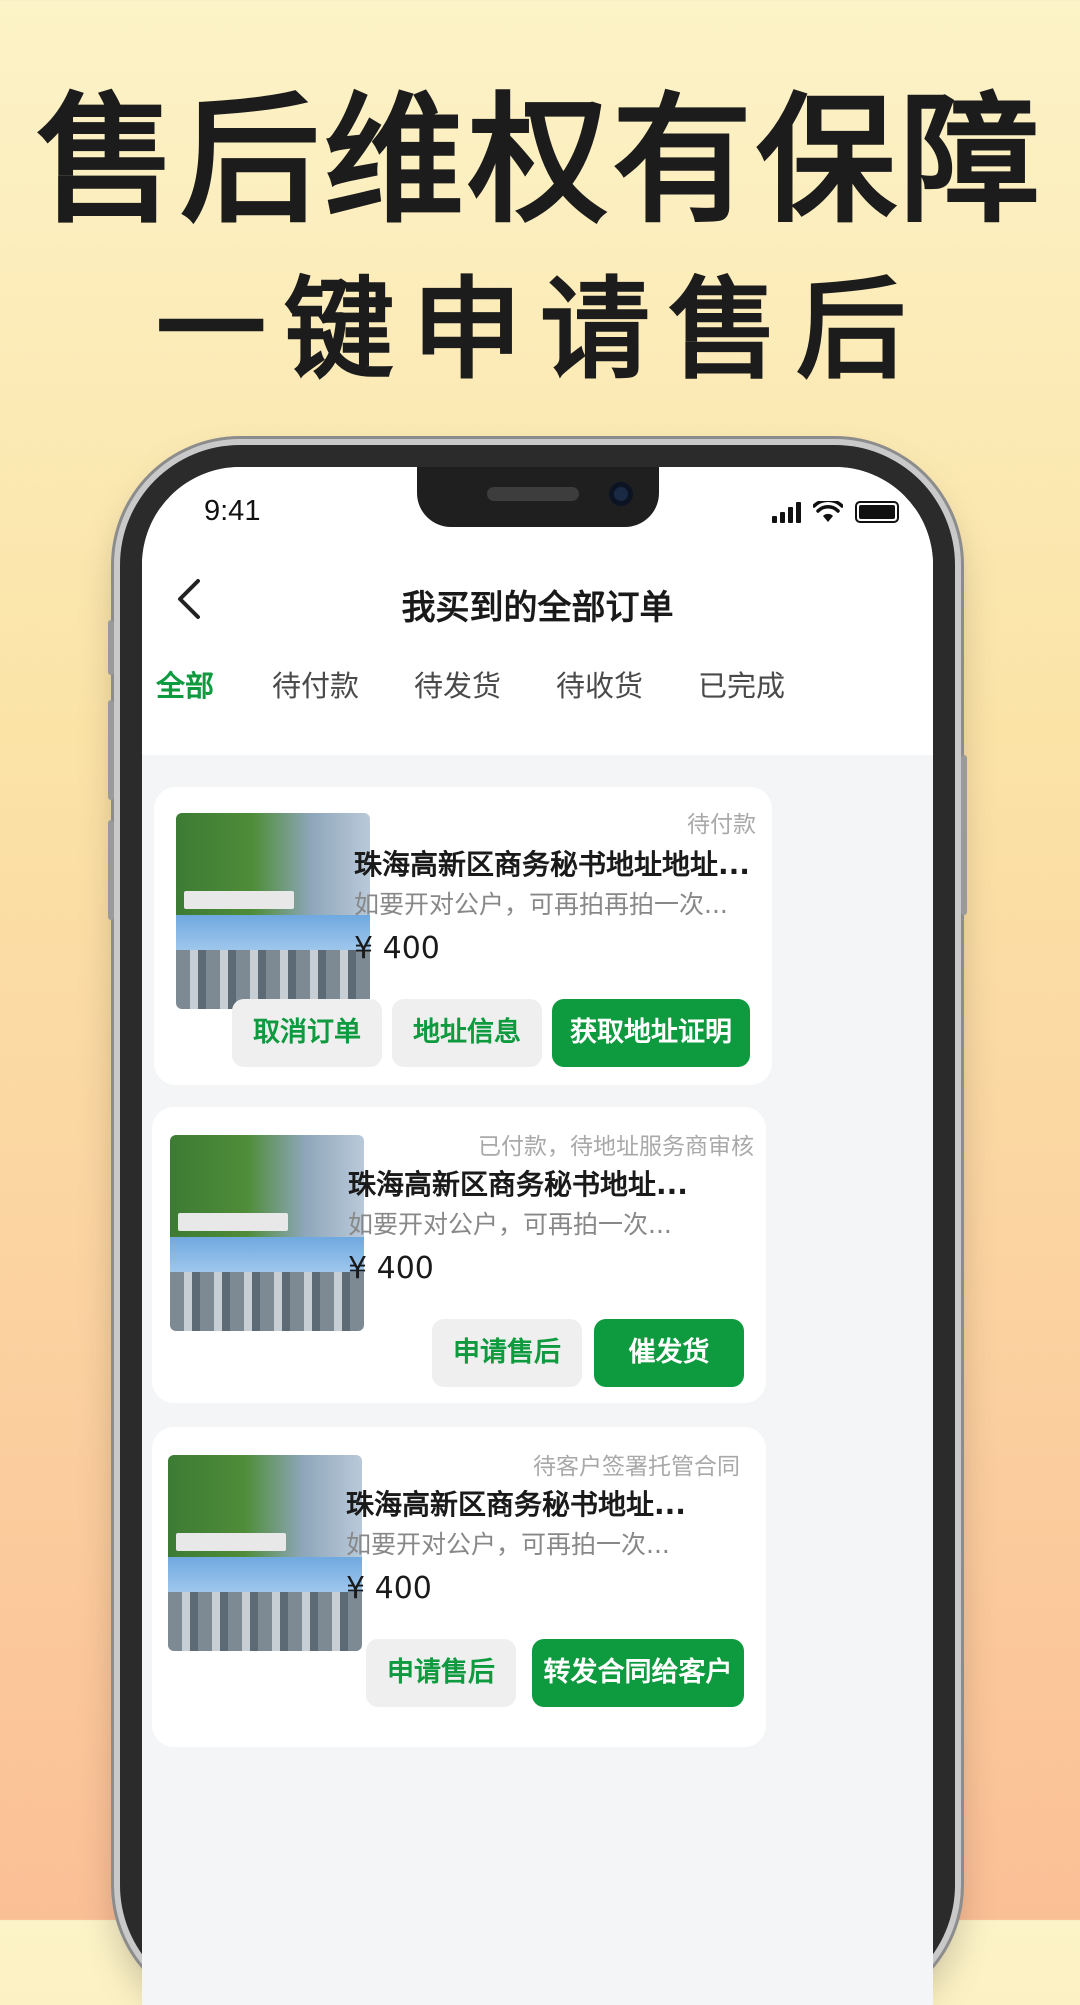 The image size is (1080, 2005). What do you see at coordinates (539, 161) in the screenshot?
I see `promo-headline: 售后维权有保障` at bounding box center [539, 161].